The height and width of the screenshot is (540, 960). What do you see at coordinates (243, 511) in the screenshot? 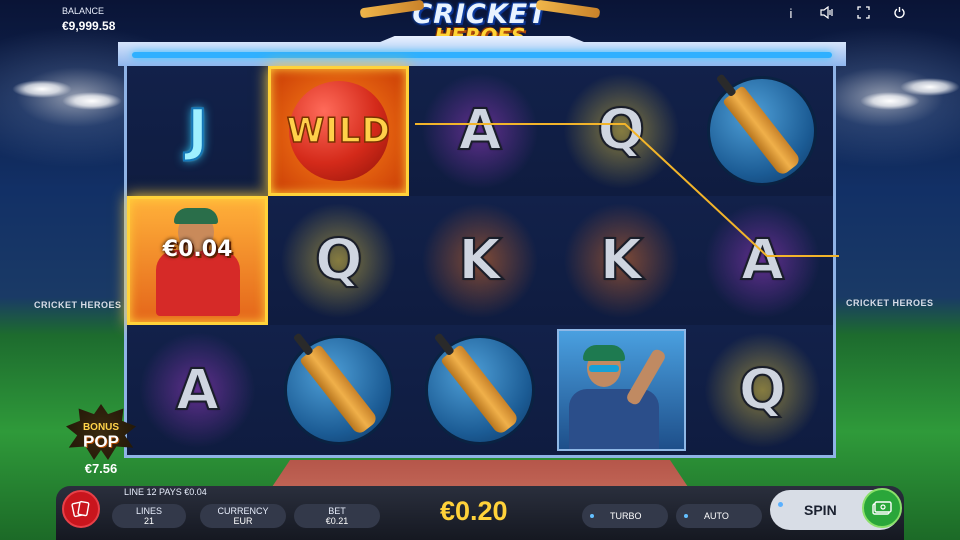
I see `currency-label: CURRENCY` at bounding box center [243, 511].